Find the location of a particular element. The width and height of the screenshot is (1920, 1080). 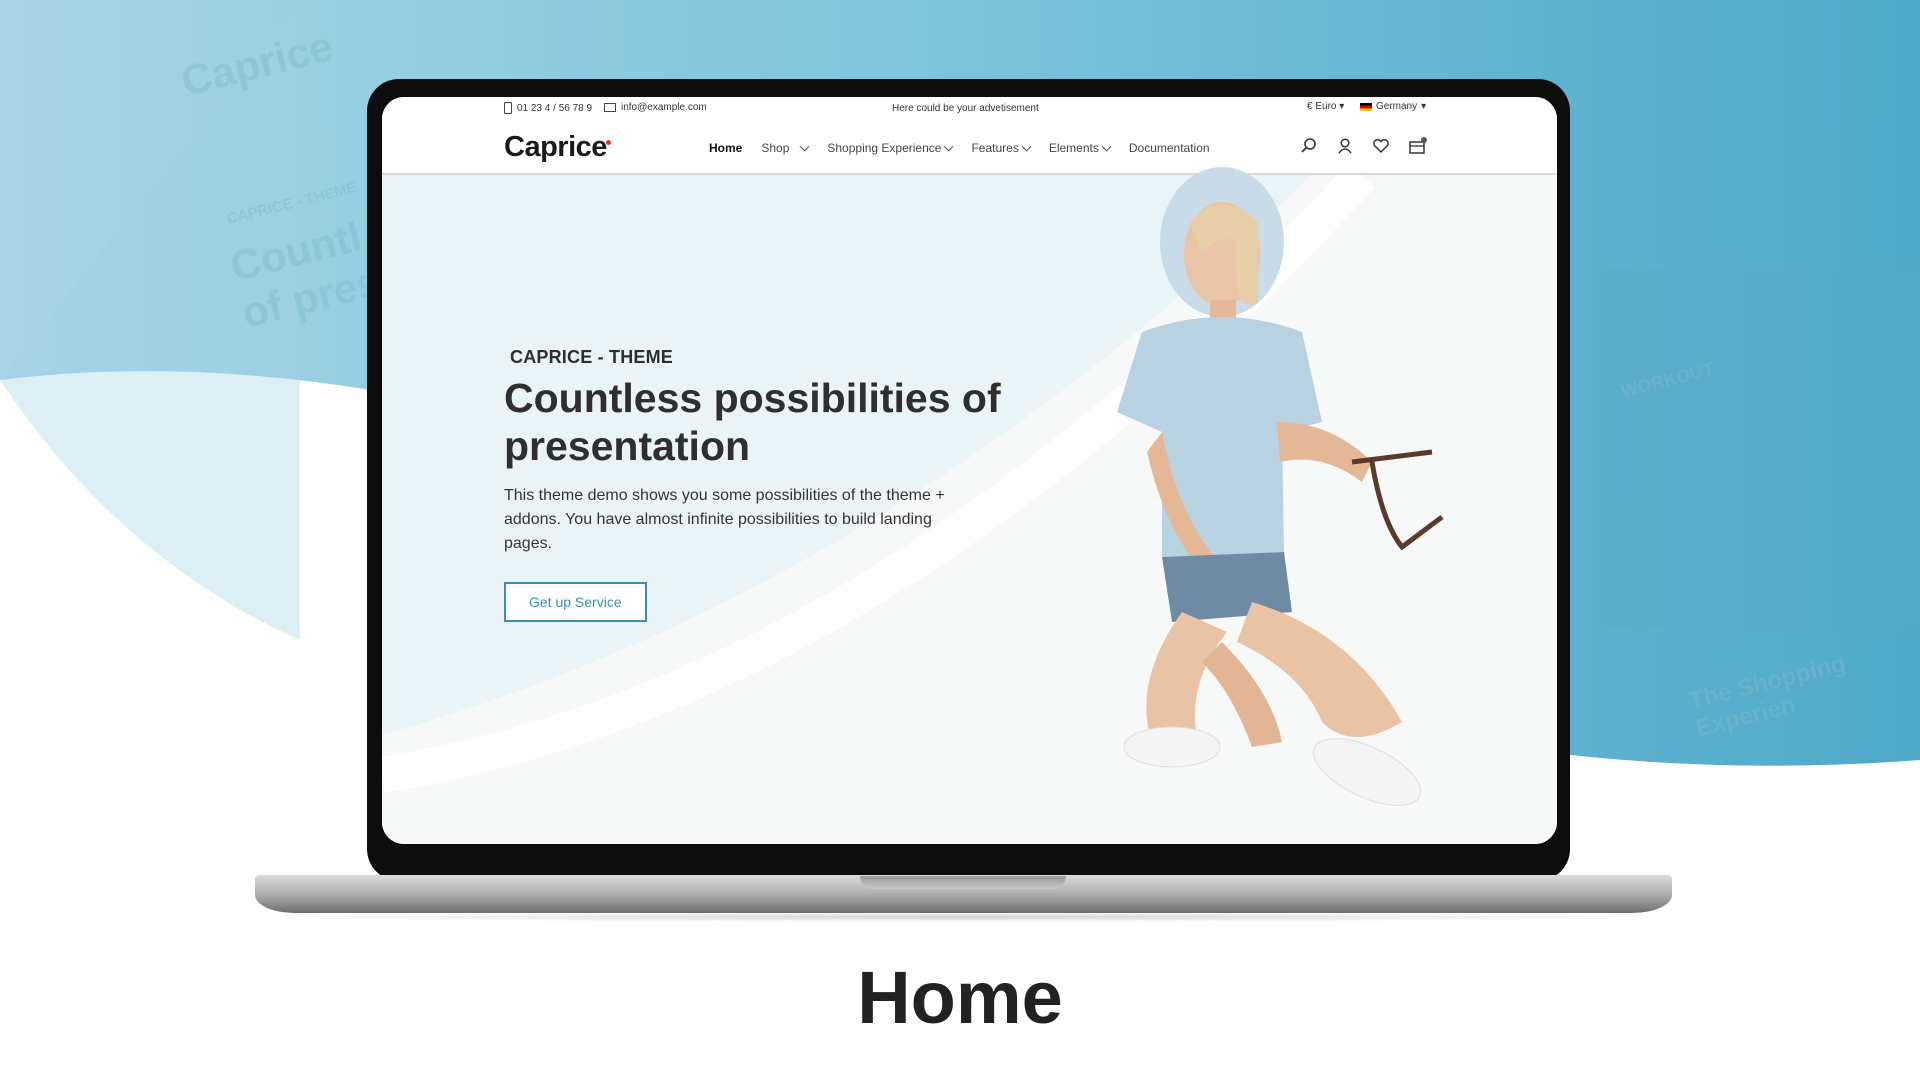

menu-item-elements: Elements is located at coordinates (1080, 148).